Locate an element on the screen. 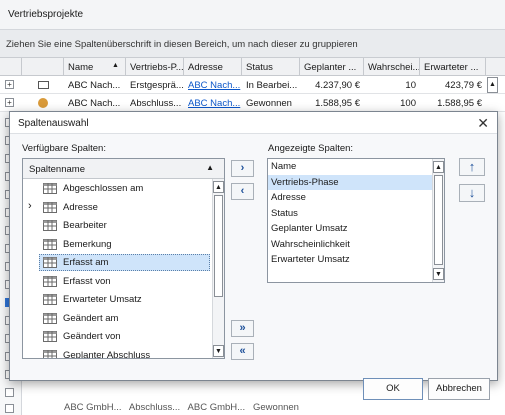 This screenshot has width=505, height=415. arrow-up-icon: ↑ is located at coordinates (472, 166).